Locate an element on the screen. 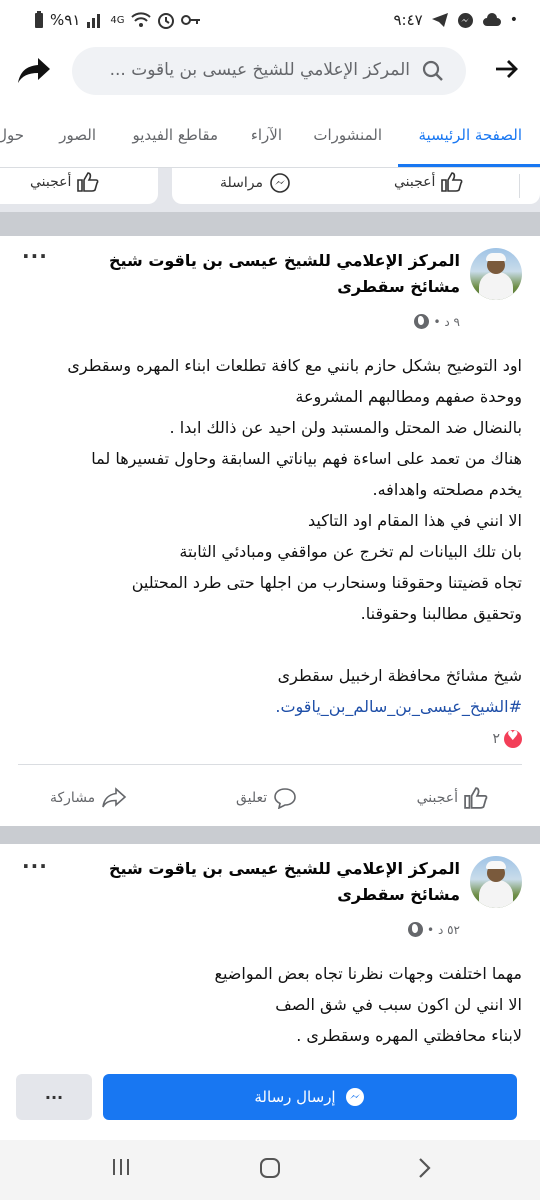 The height and width of the screenshot is (1200, 540). recent-apps-icon is located at coordinates (121, 1167).